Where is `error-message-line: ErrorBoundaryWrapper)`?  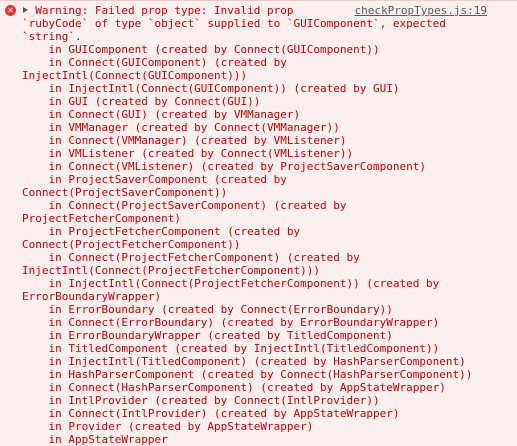 error-message-line: ErrorBoundaryWrapper) is located at coordinates (92, 296).